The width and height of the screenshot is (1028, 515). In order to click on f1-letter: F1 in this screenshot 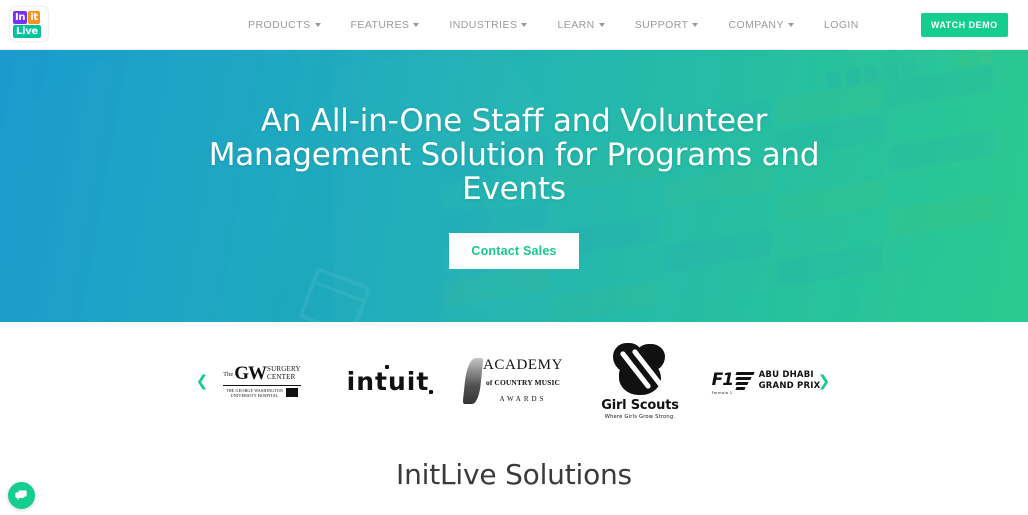, I will do `click(722, 380)`.